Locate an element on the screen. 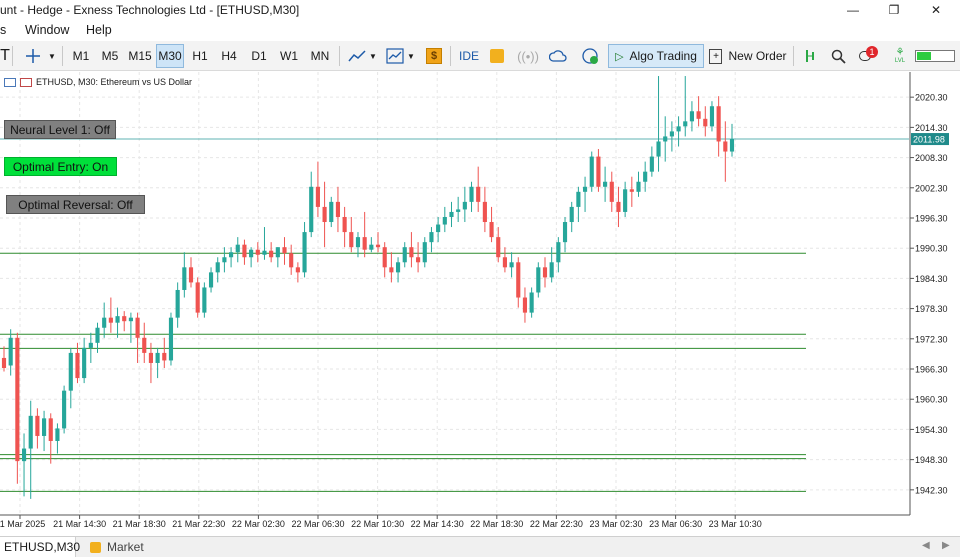  timeframe-h4: H4 is located at coordinates (229, 56).